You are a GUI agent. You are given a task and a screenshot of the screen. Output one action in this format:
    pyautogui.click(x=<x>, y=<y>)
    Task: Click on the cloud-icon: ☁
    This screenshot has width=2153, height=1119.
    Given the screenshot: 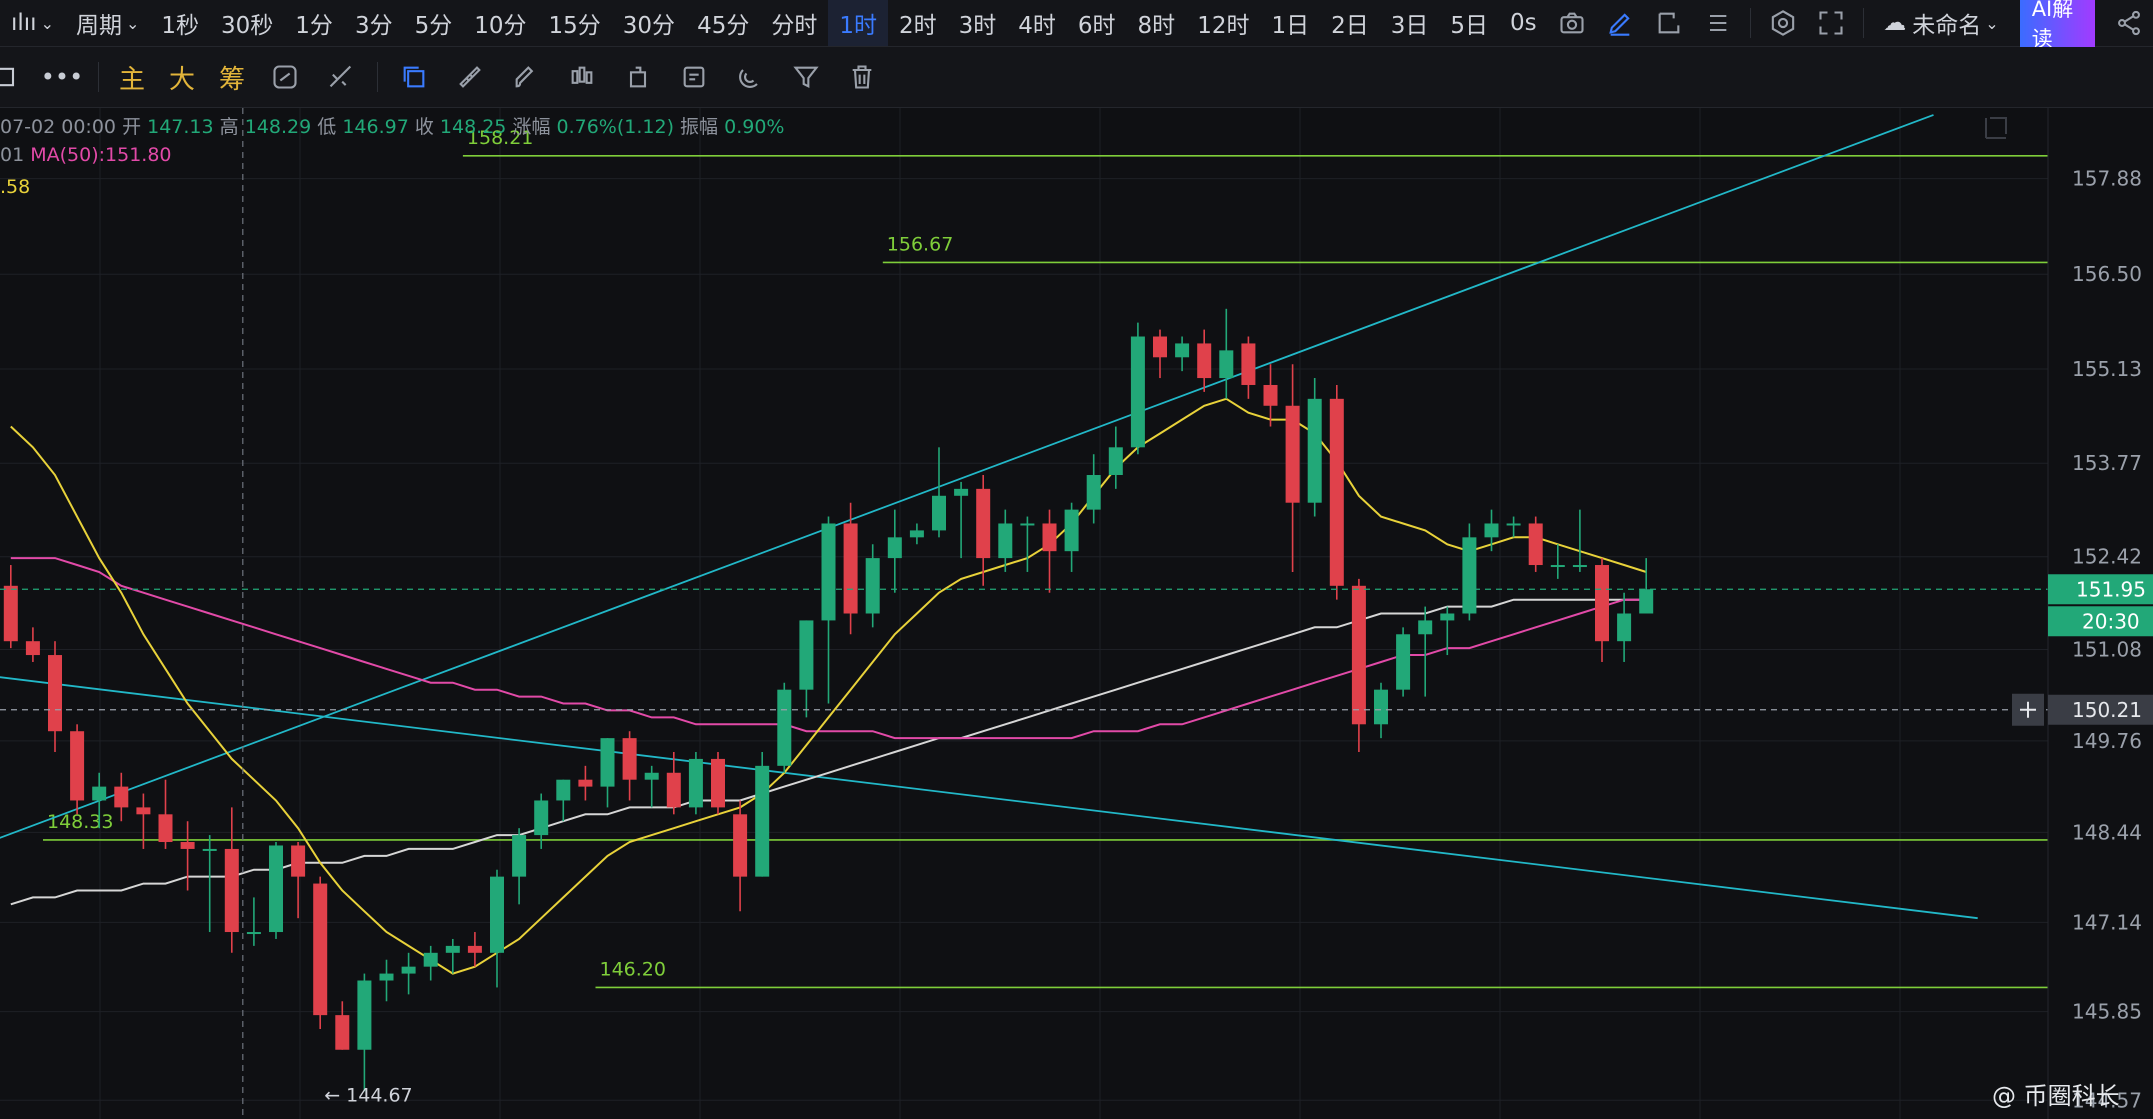 What is the action you would take?
    pyautogui.click(x=1895, y=23)
    